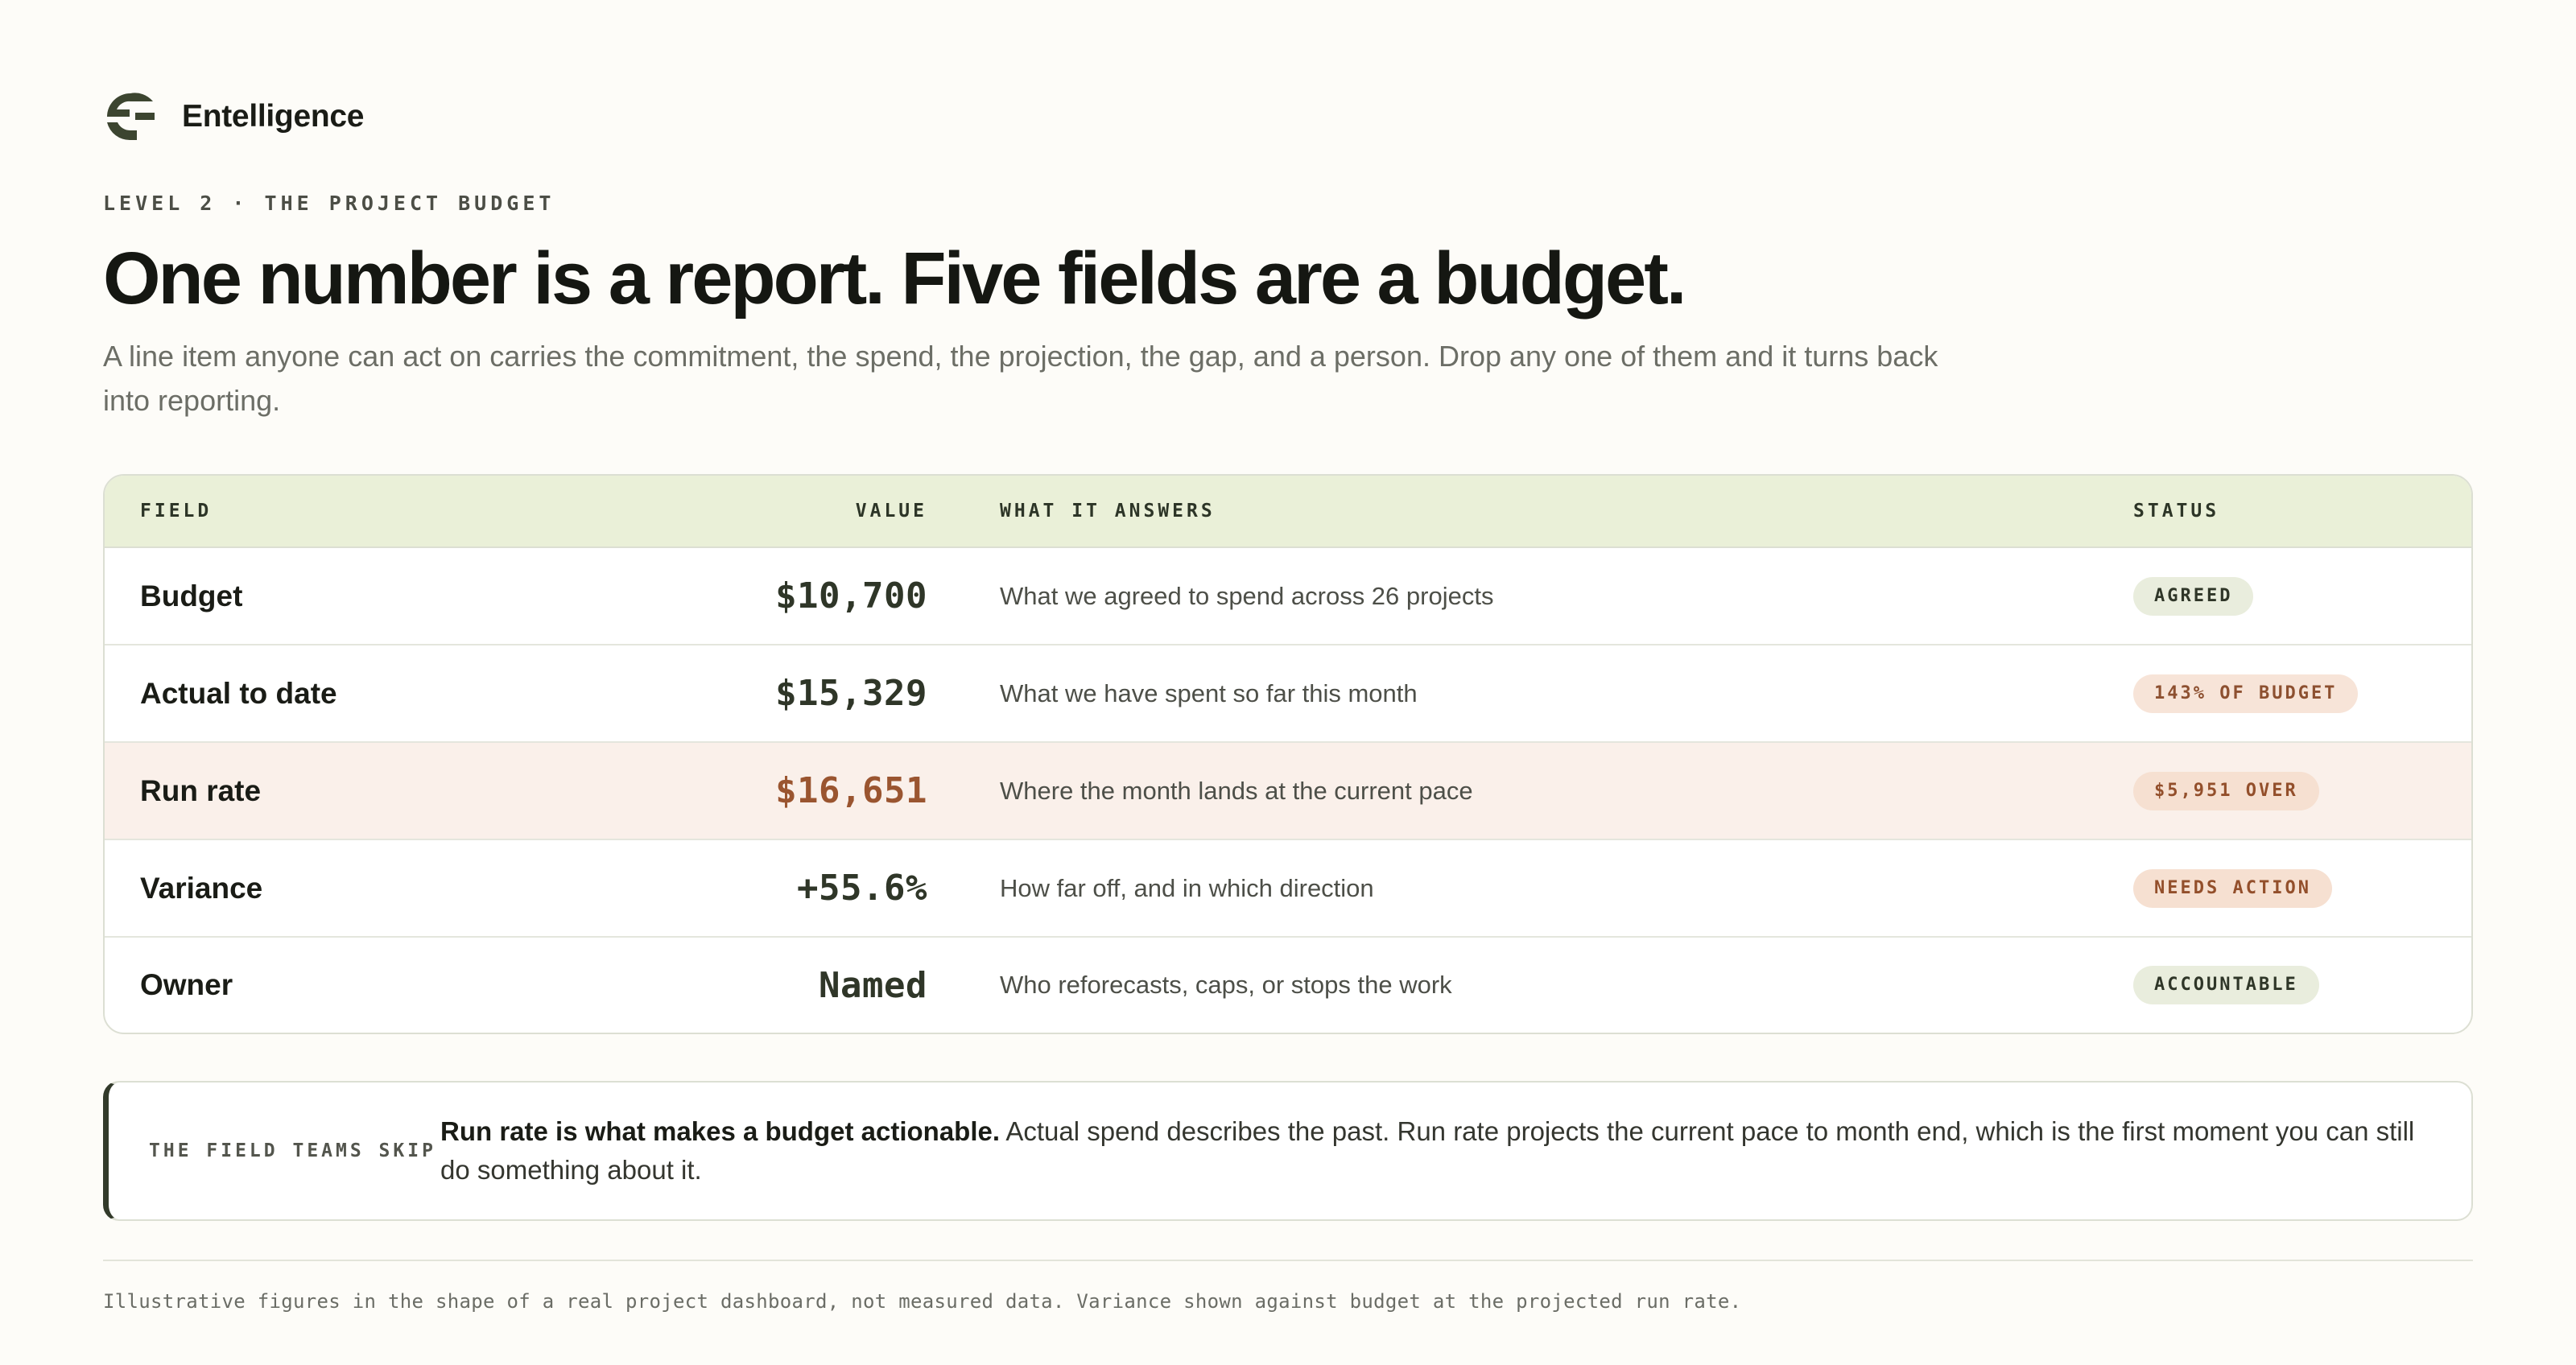 The image size is (2576, 1365). Describe the element at coordinates (201, 888) in the screenshot. I see `field-name: Variance` at that location.